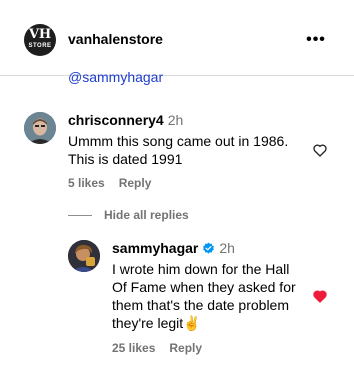 The height and width of the screenshot is (374, 354). What do you see at coordinates (133, 348) in the screenshot?
I see `reply-likes: 25 likes` at bounding box center [133, 348].